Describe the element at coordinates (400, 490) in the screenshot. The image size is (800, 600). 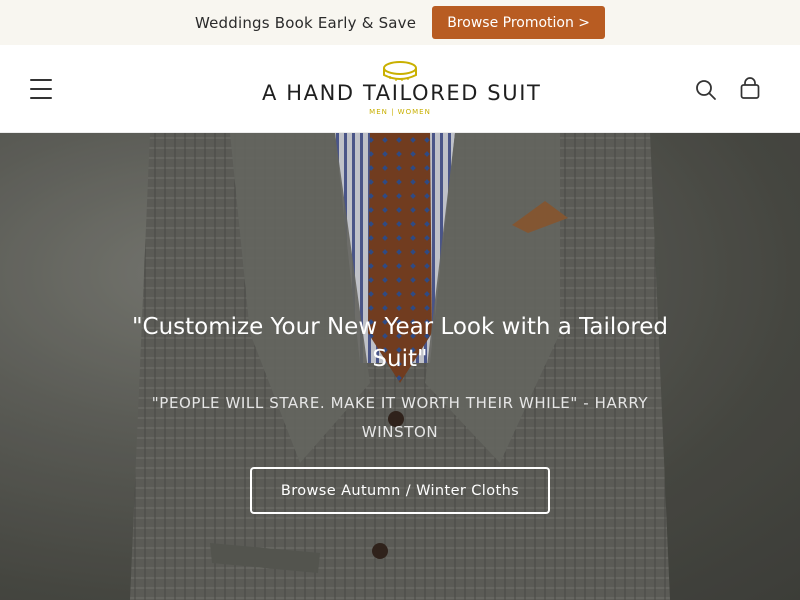
I see `browse-autumn-winter-button: Browse Autumn / Winter Cloths` at that location.